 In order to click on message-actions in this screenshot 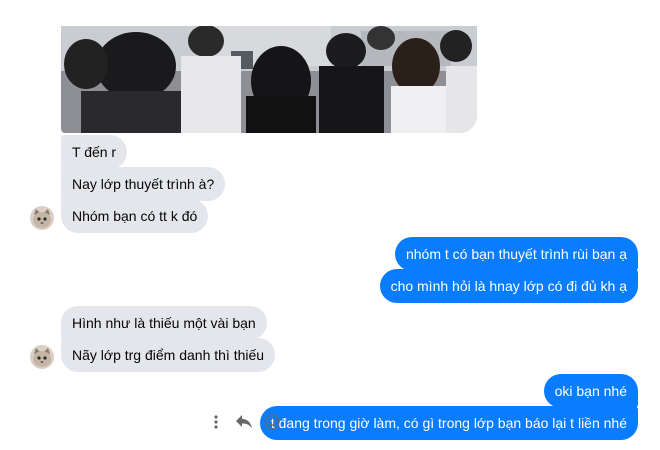, I will do `click(244, 422)`.